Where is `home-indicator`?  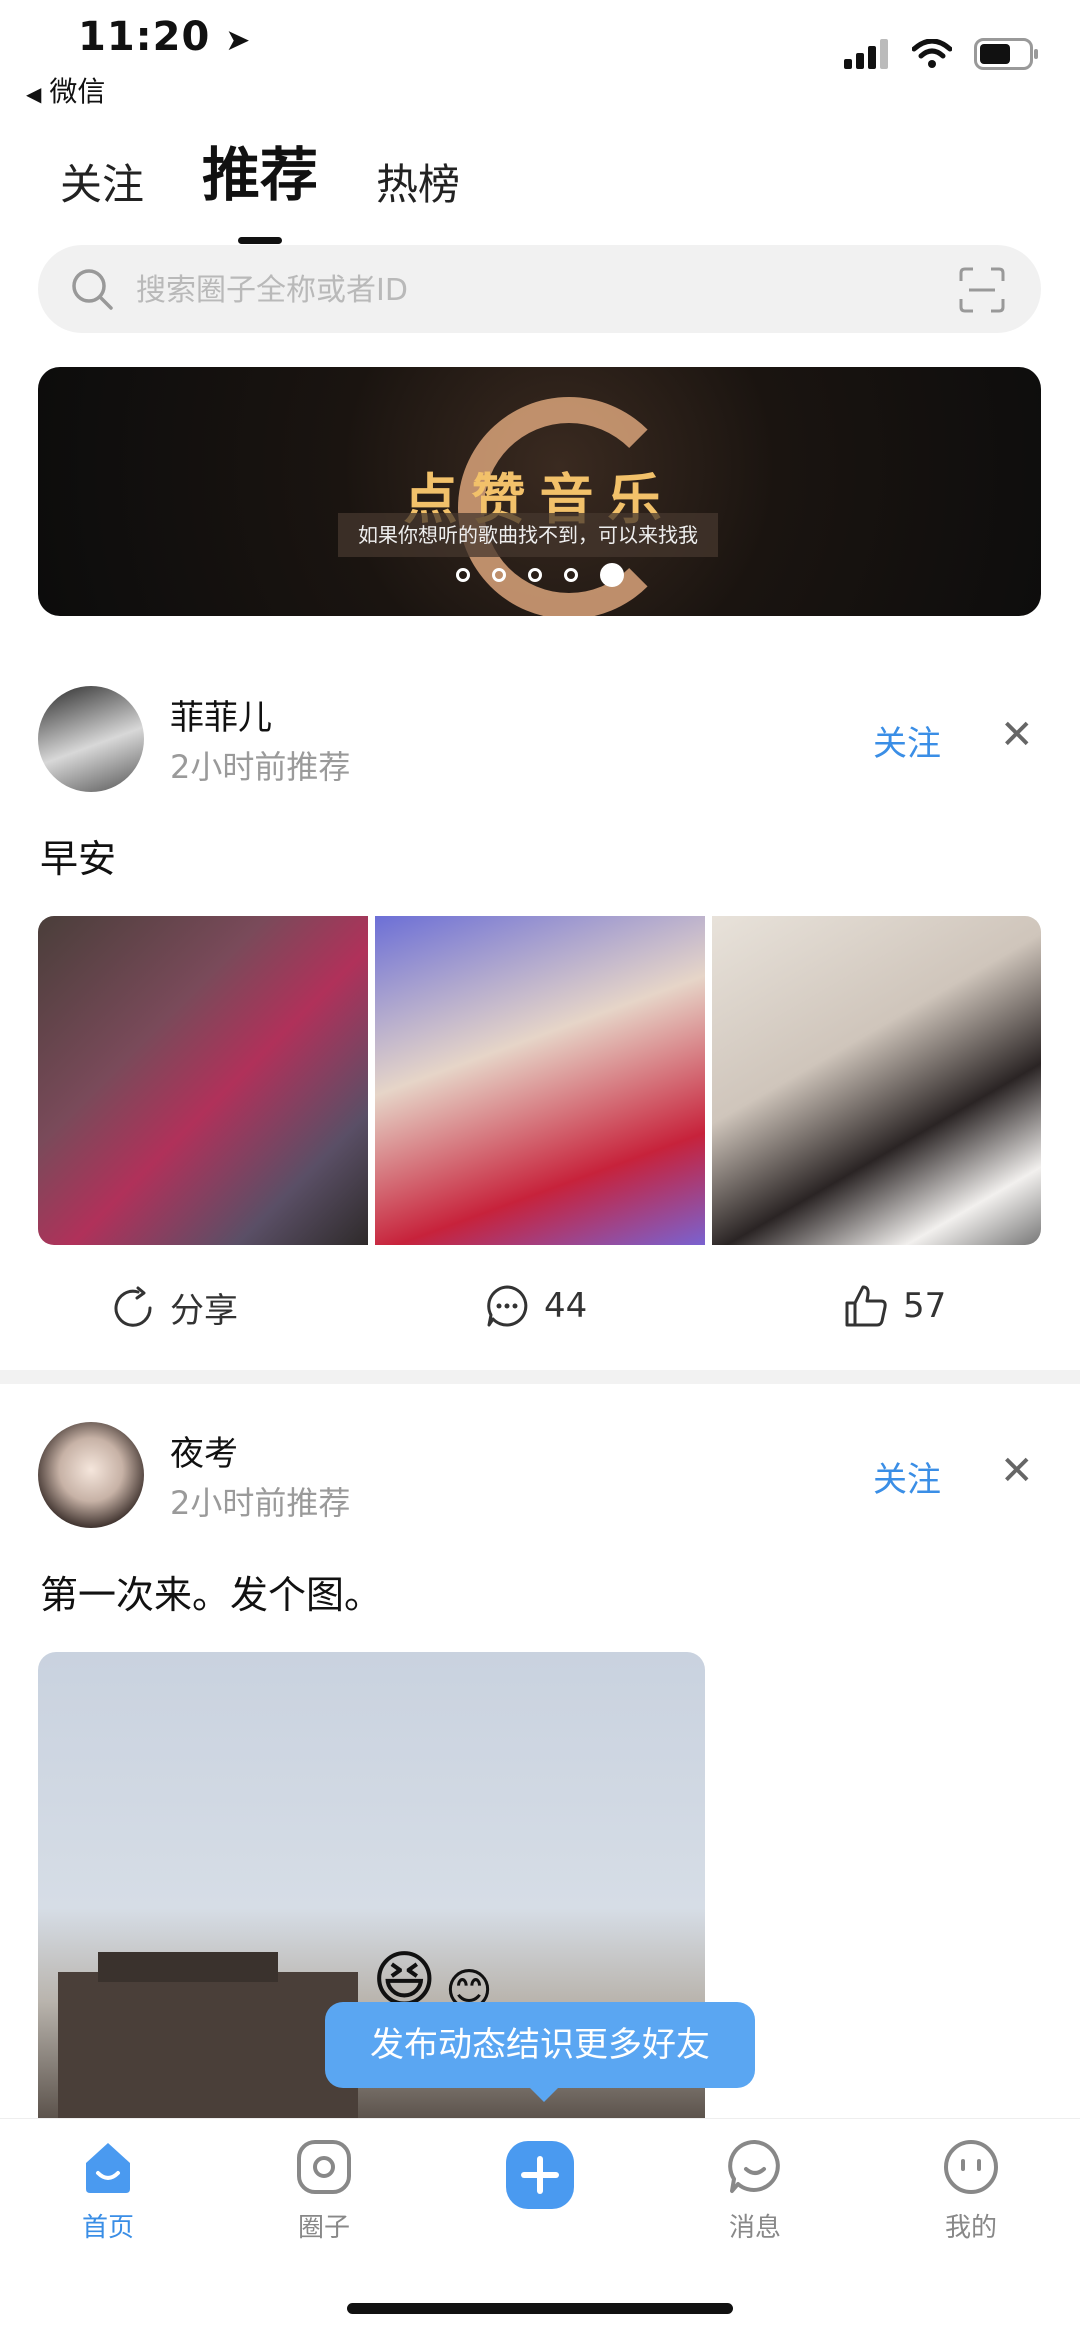 home-indicator is located at coordinates (540, 2308).